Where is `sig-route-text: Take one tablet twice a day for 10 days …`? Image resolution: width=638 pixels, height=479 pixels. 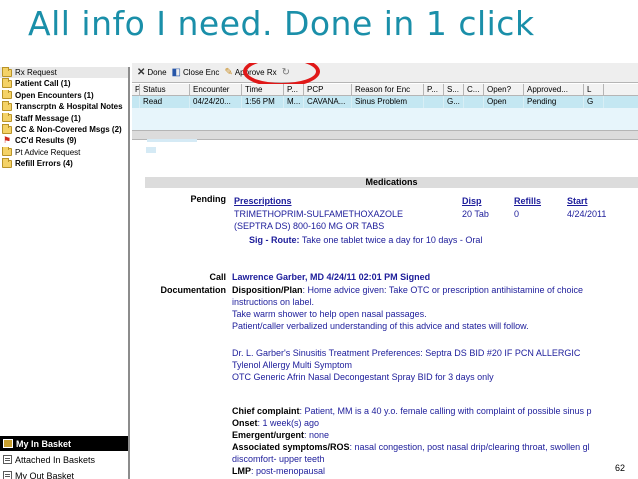 sig-route-text: Take one tablet twice a day for 10 days … is located at coordinates (391, 240).